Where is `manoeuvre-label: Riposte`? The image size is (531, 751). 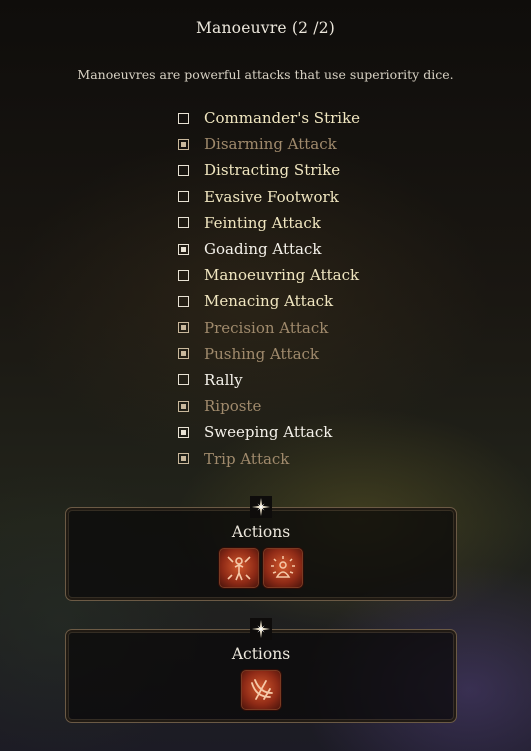
manoeuvre-label: Riposte is located at coordinates (233, 406).